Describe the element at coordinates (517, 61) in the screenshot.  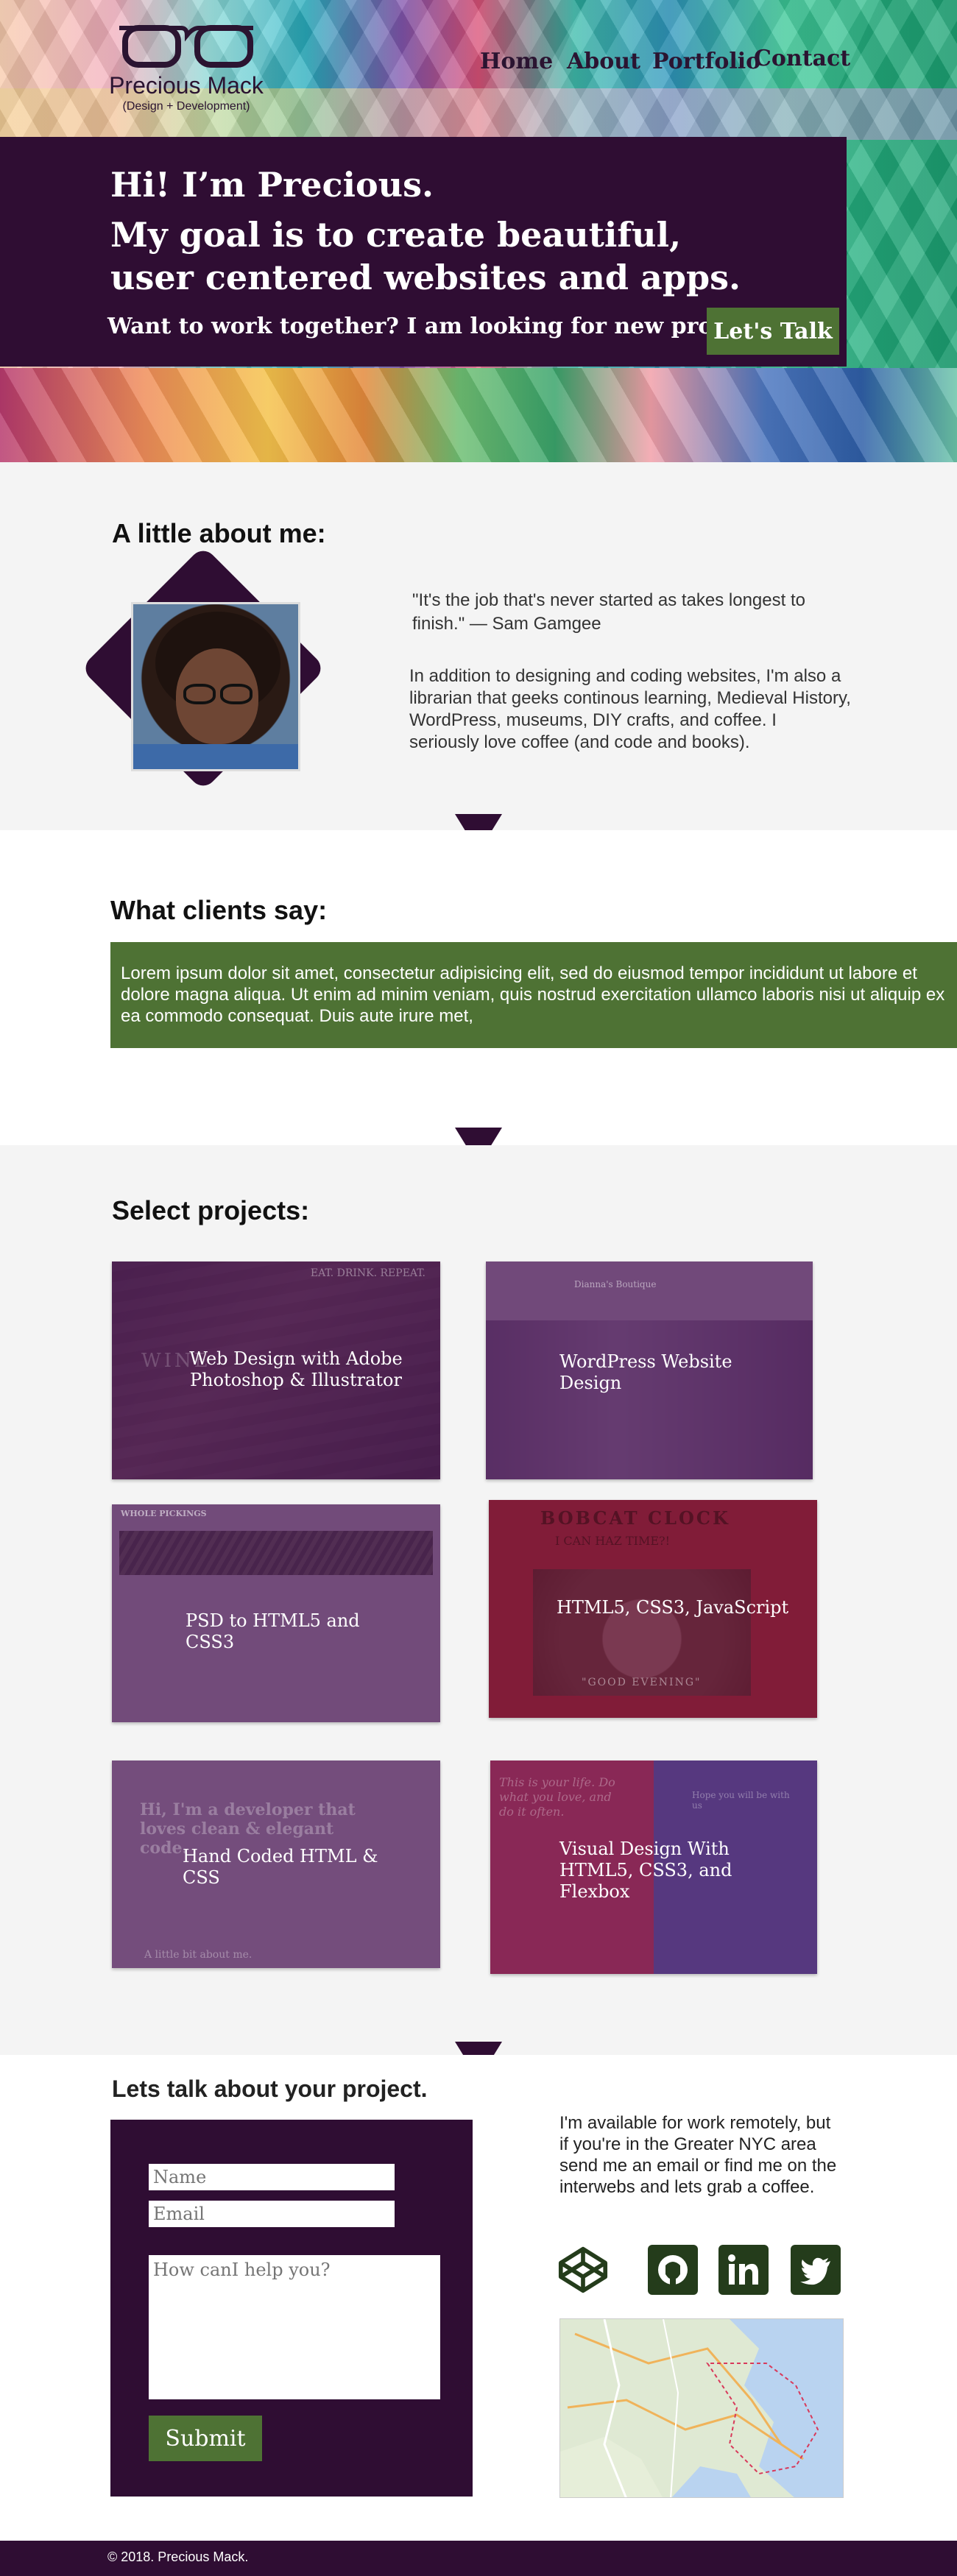
I see `nav-home: Home` at that location.